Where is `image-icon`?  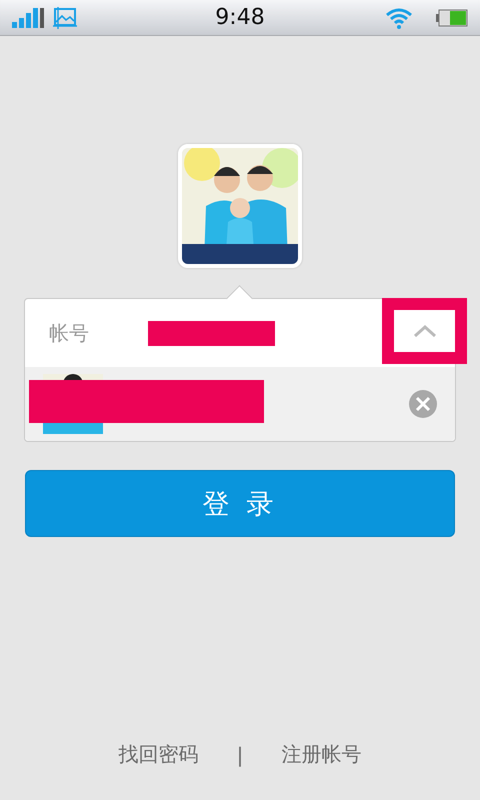
image-icon is located at coordinates (65, 17).